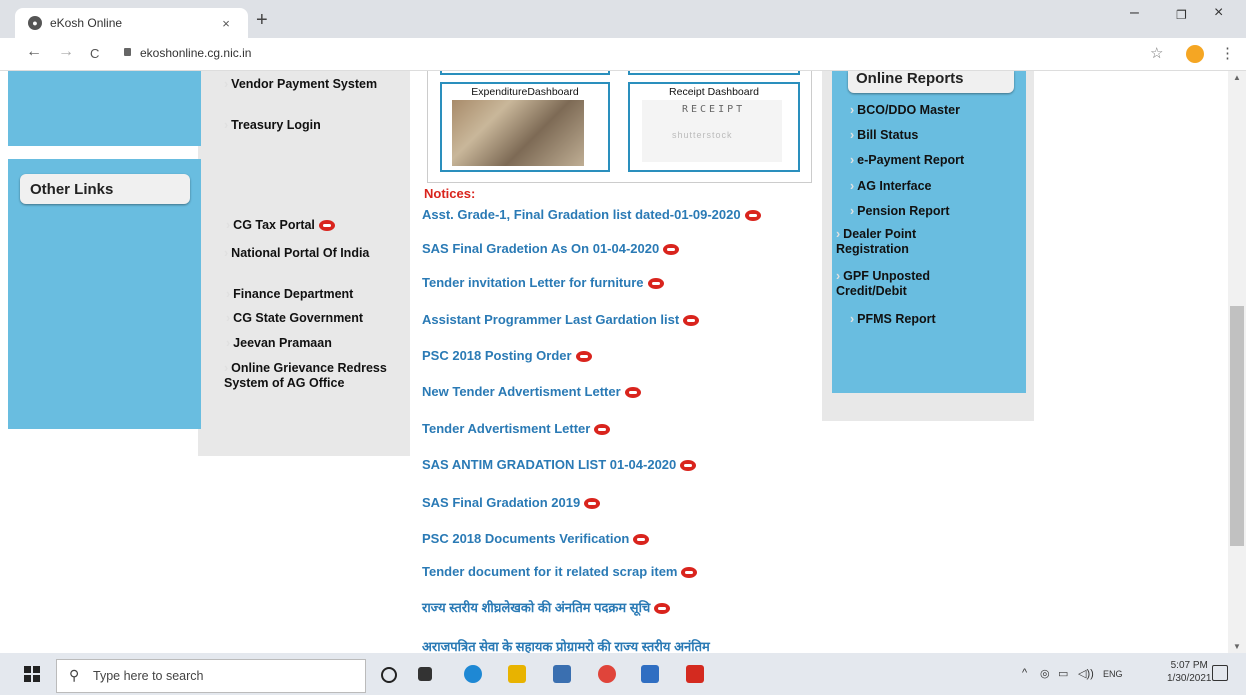  I want to click on notice-link: Tender invitation Letter for furniture, so click(543, 282).